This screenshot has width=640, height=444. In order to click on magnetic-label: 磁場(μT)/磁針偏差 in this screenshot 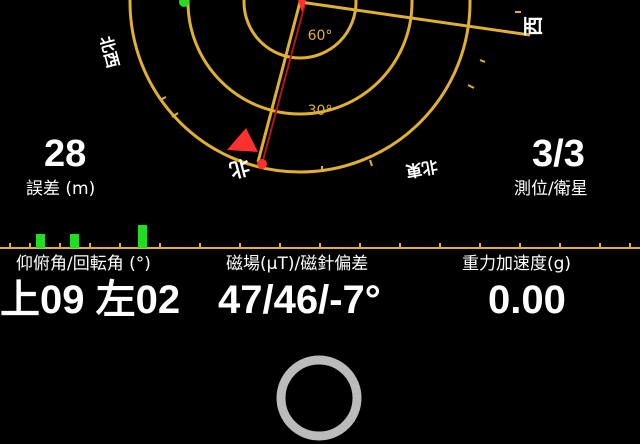, I will do `click(297, 264)`.